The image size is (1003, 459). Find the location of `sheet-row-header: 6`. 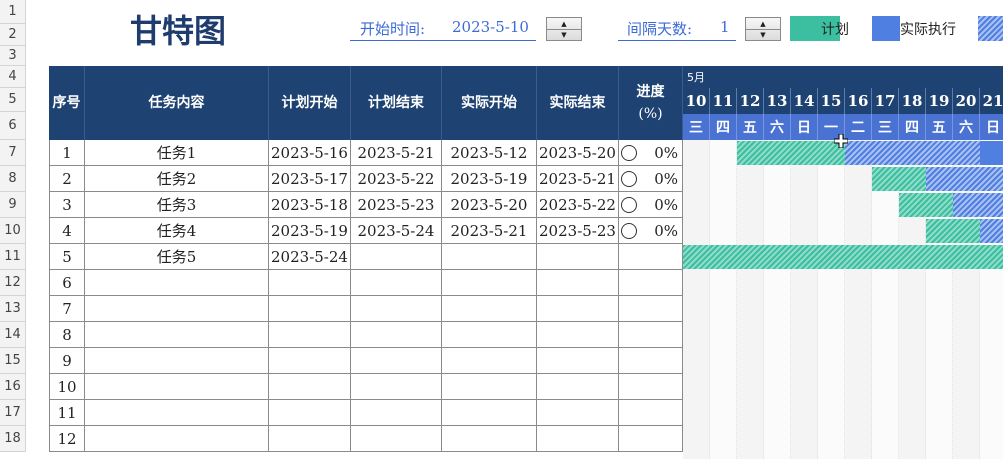

sheet-row-header: 6 is located at coordinates (13, 126).